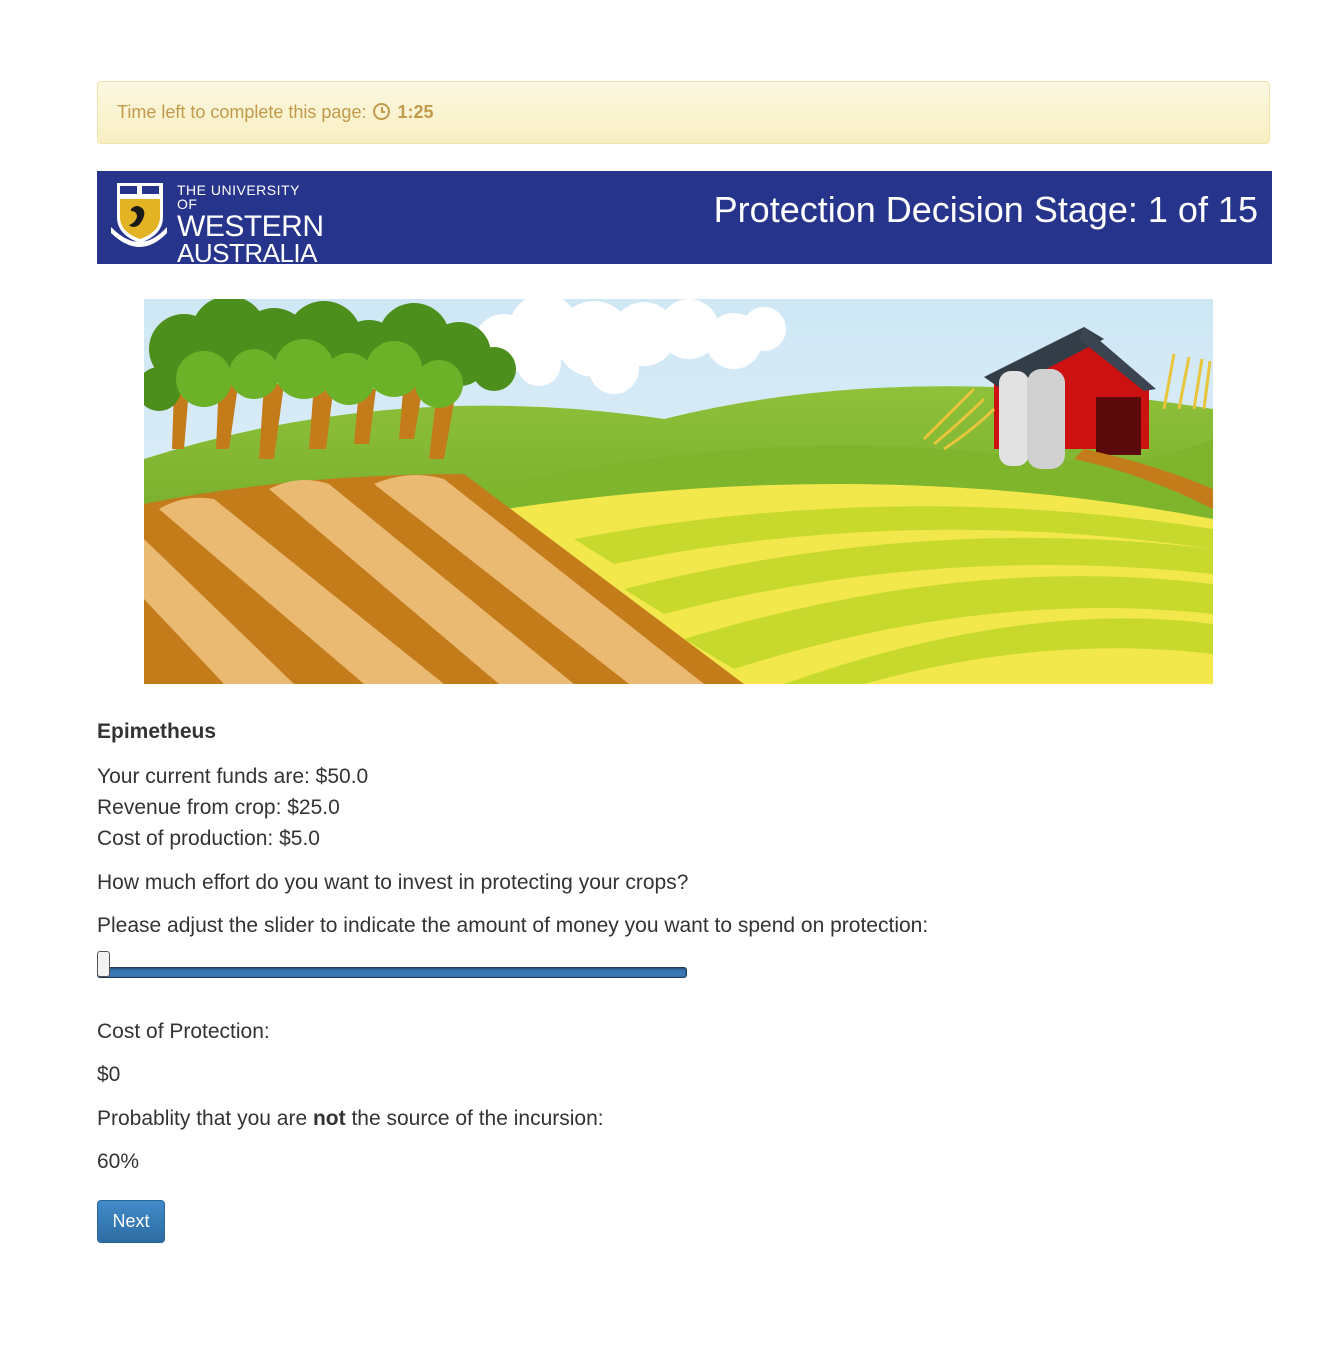 The image size is (1344, 1346). I want to click on timer-alert: Time left to complete this page: 1:25, so click(683, 112).